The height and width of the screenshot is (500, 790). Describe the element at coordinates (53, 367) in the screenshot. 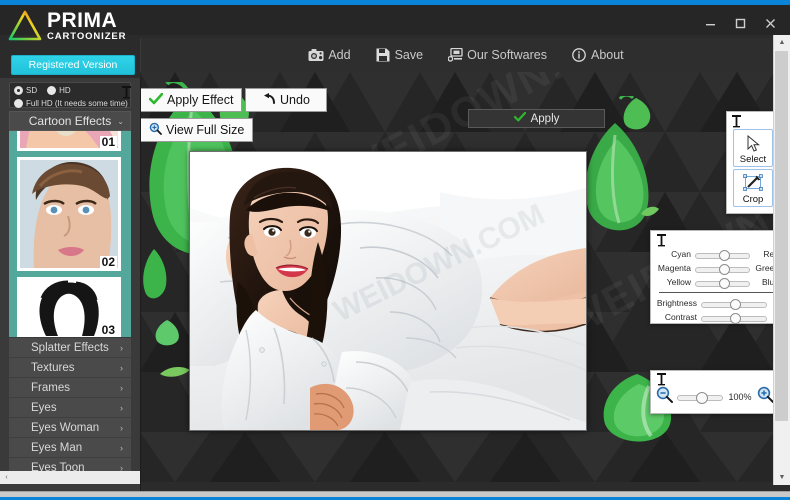

I see `category-label: Textures` at that location.